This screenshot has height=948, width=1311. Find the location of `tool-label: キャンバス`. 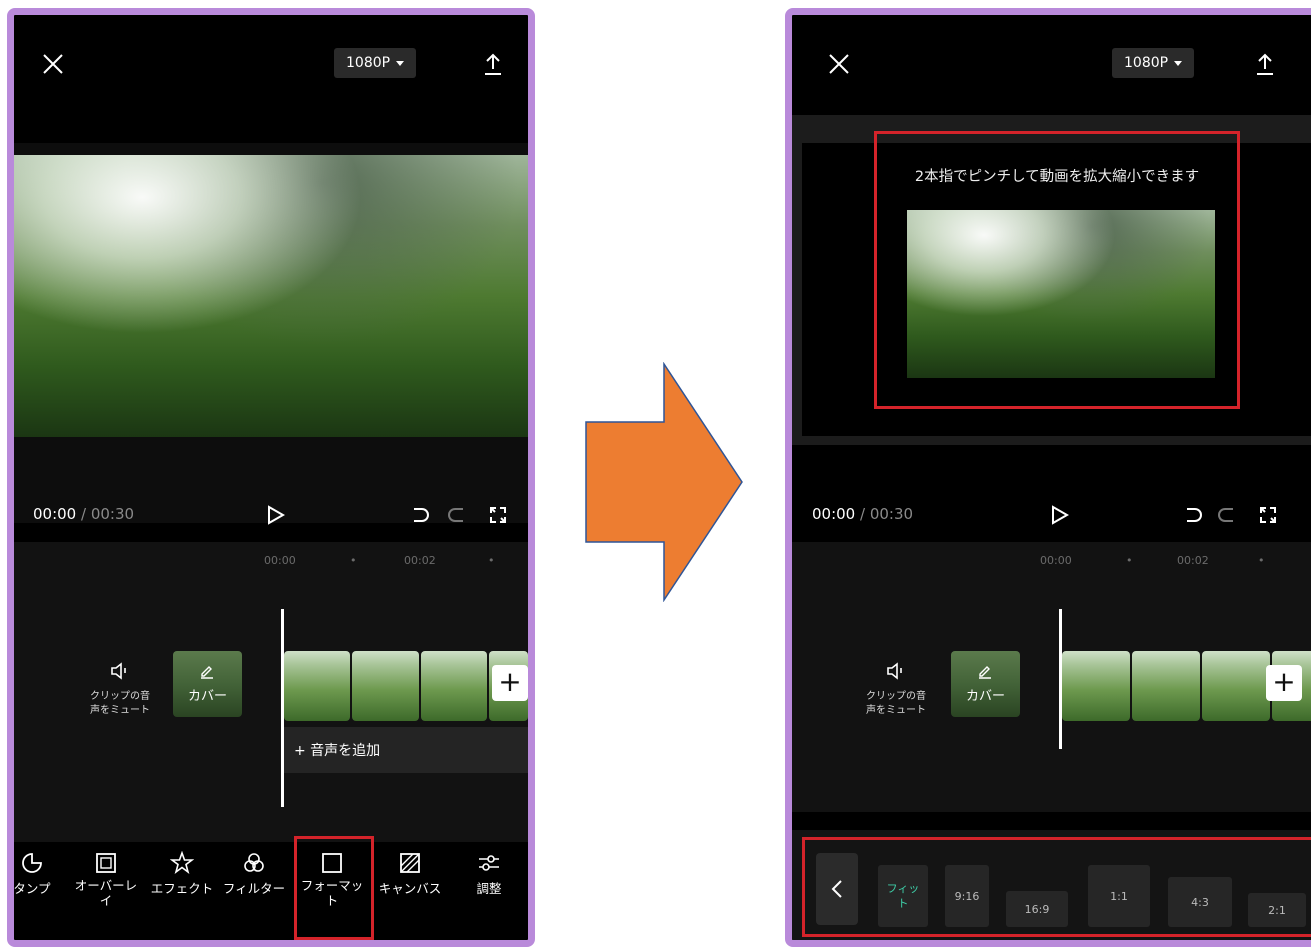

tool-label: キャンバス is located at coordinates (410, 888).